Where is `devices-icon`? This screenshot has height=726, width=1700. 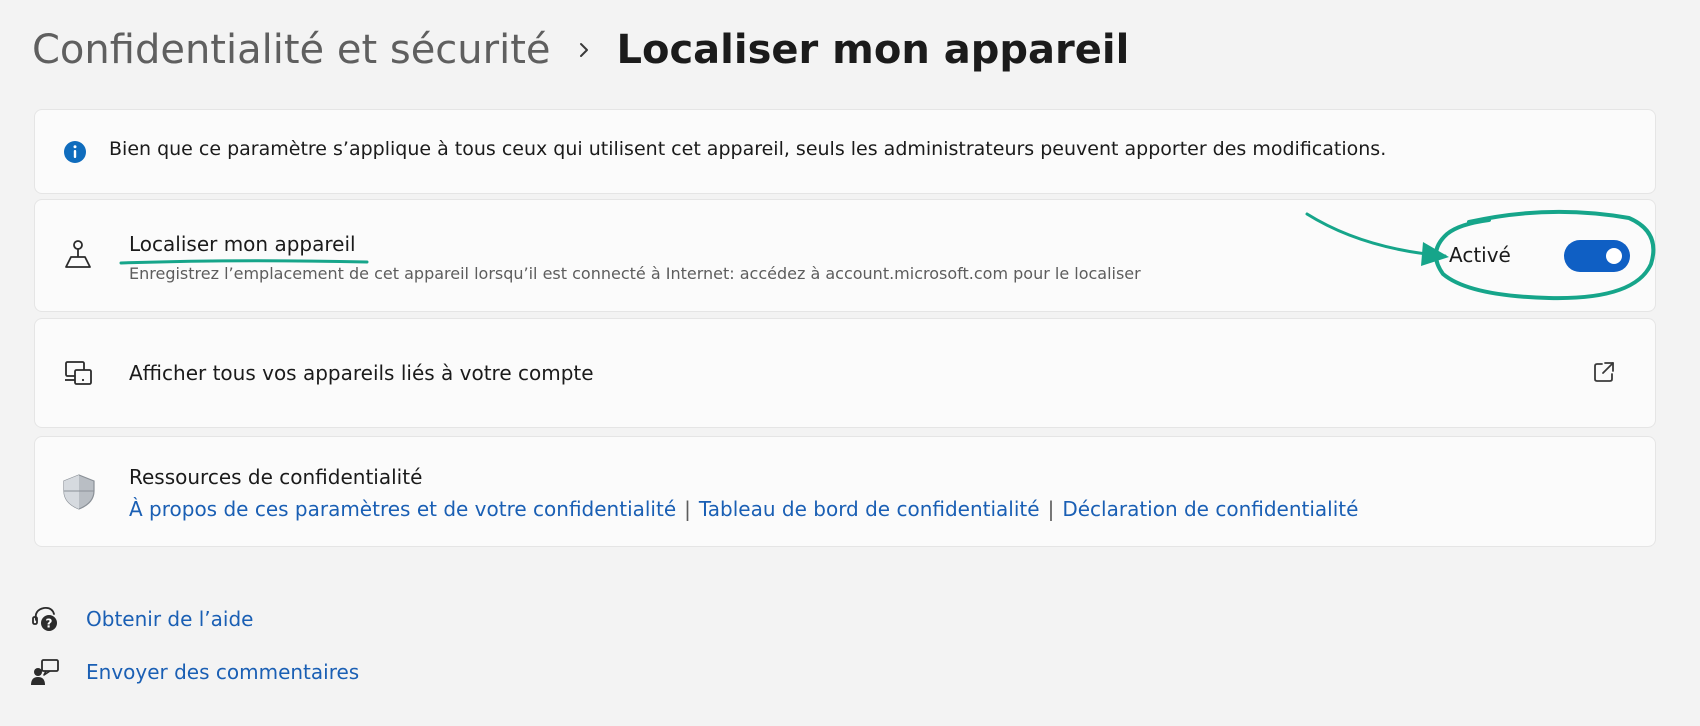 devices-icon is located at coordinates (78, 374).